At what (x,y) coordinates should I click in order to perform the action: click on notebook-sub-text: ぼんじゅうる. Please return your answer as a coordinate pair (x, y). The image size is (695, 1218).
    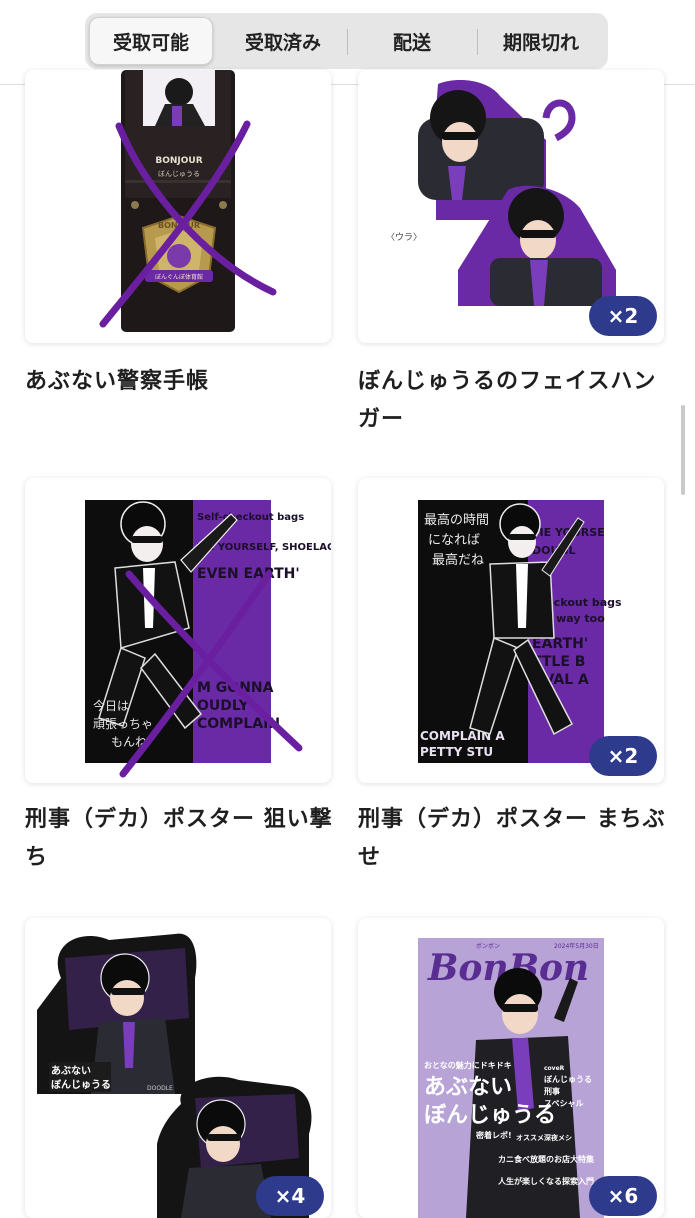
    Looking at the image, I should click on (179, 174).